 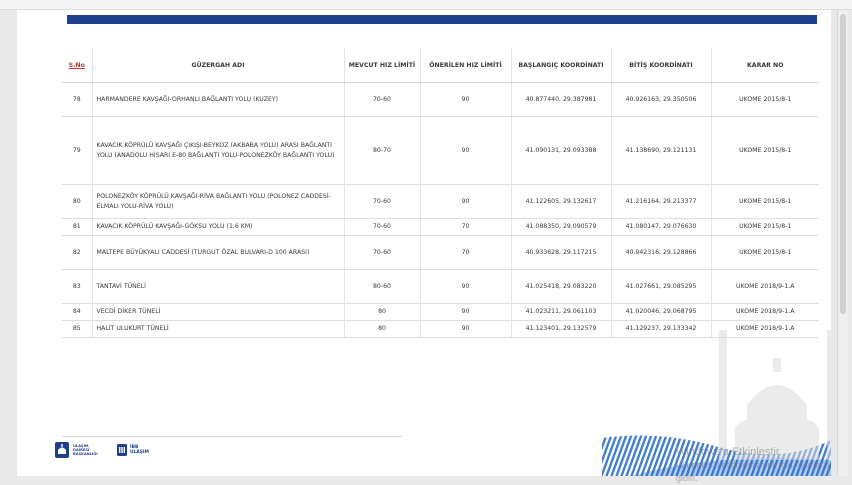 What do you see at coordinates (77, 150) in the screenshot?
I see `cell-sno: 79` at bounding box center [77, 150].